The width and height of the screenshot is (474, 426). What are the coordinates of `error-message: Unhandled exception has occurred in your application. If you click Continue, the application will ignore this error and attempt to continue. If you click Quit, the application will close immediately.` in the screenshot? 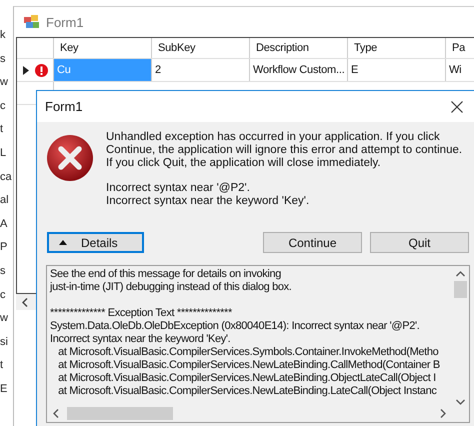 It's located at (285, 150).